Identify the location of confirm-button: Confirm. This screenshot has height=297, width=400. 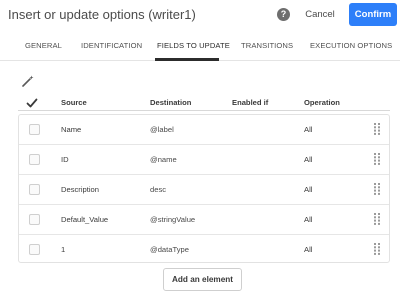
(373, 14).